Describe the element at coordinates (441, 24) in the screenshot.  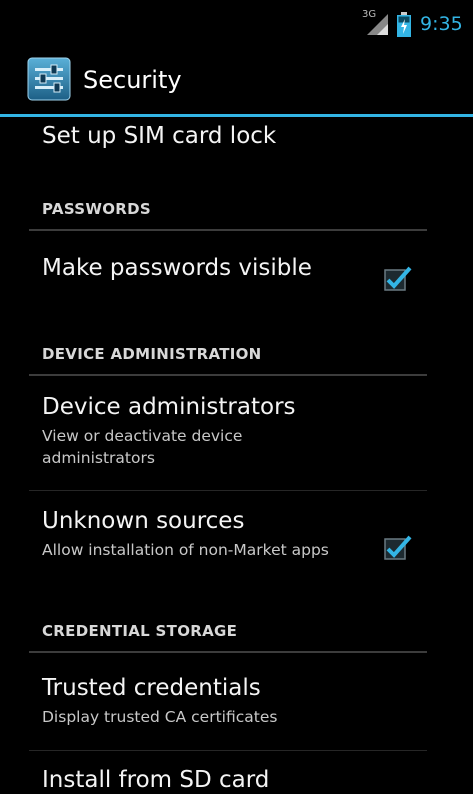
I see `status-clock: 9:35` at that location.